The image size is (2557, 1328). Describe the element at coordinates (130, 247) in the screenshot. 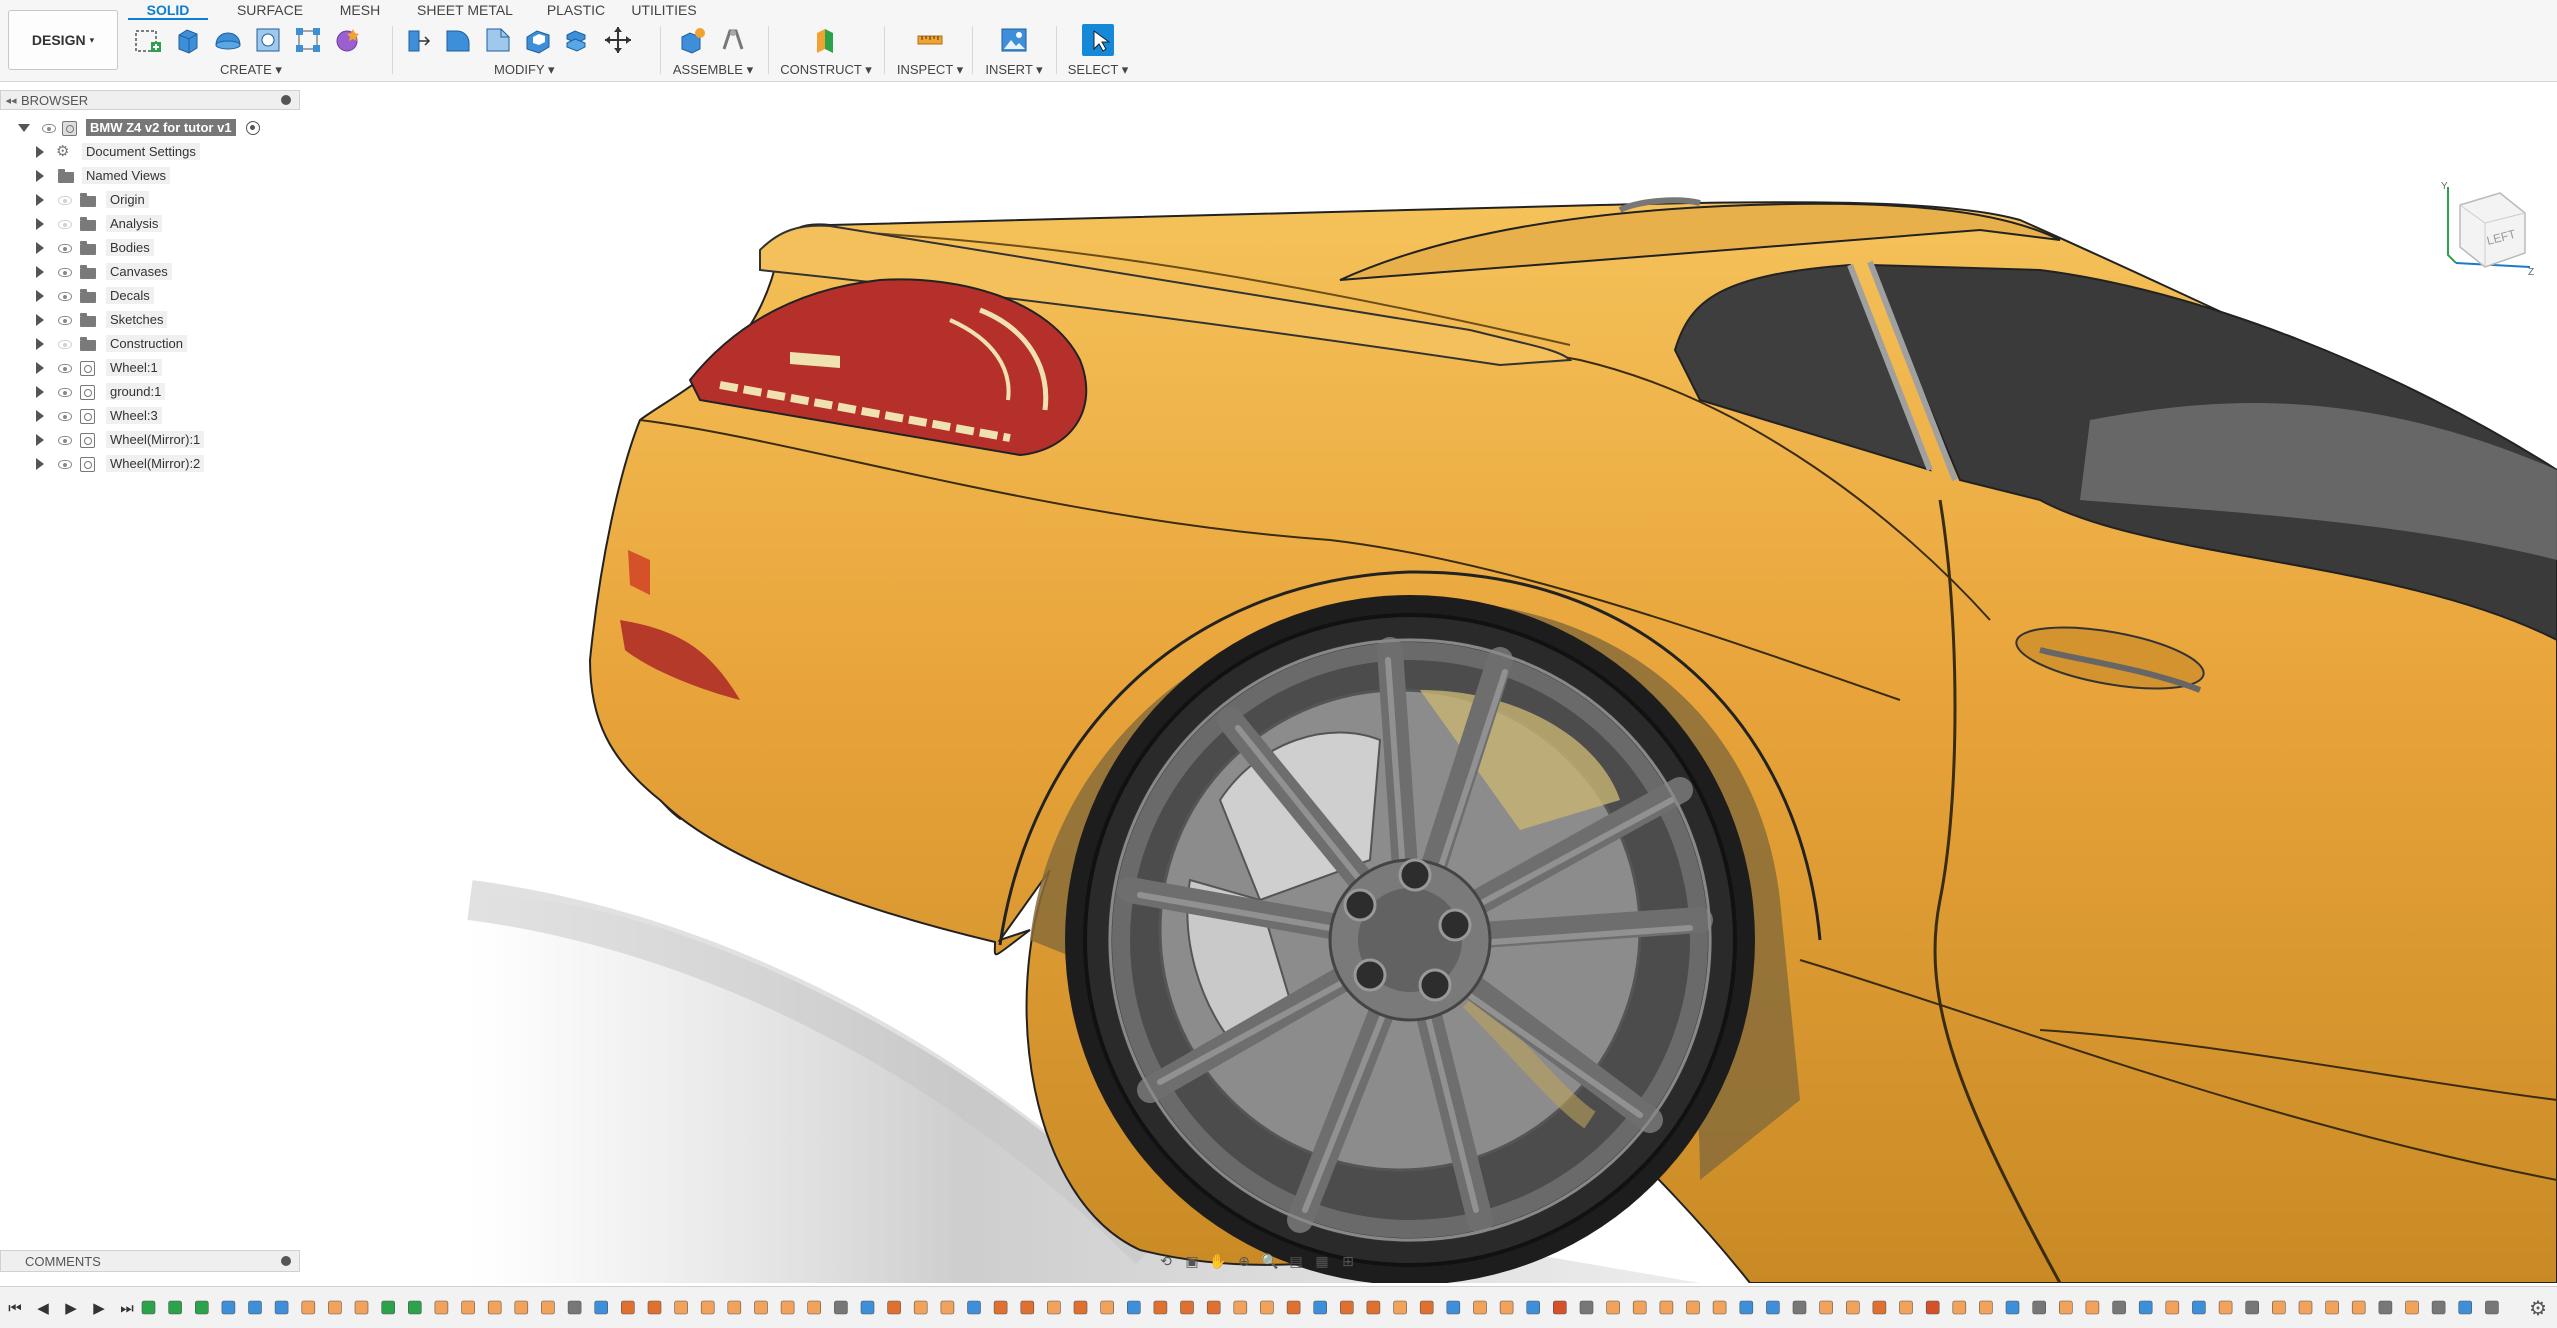

I see `tree-item-label: Bodies` at that location.